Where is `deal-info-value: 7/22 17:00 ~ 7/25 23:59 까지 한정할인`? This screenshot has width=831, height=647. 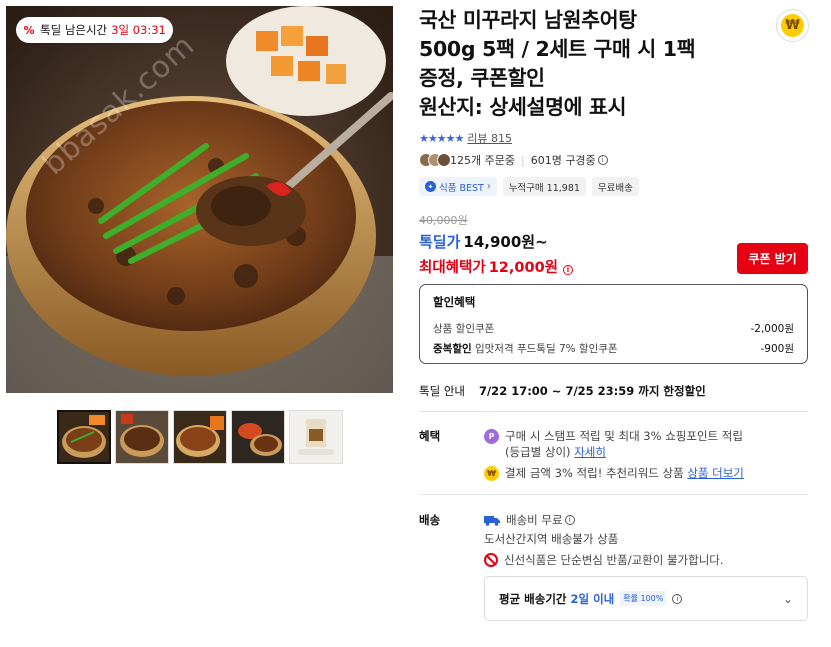
deal-info-value: 7/22 17:00 ~ 7/25 23:59 까지 한정할인 is located at coordinates (592, 391).